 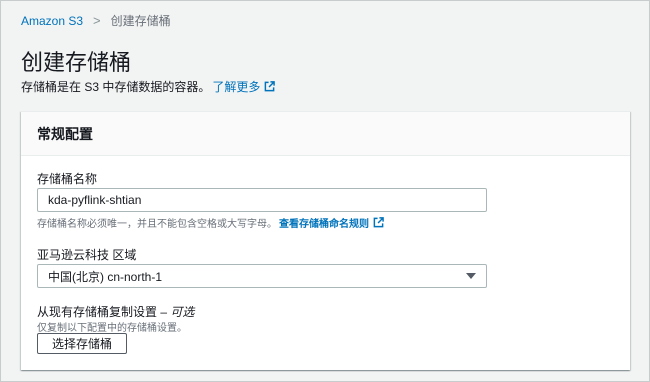 I want to click on general-config-header: 常规配置, so click(x=325, y=134).